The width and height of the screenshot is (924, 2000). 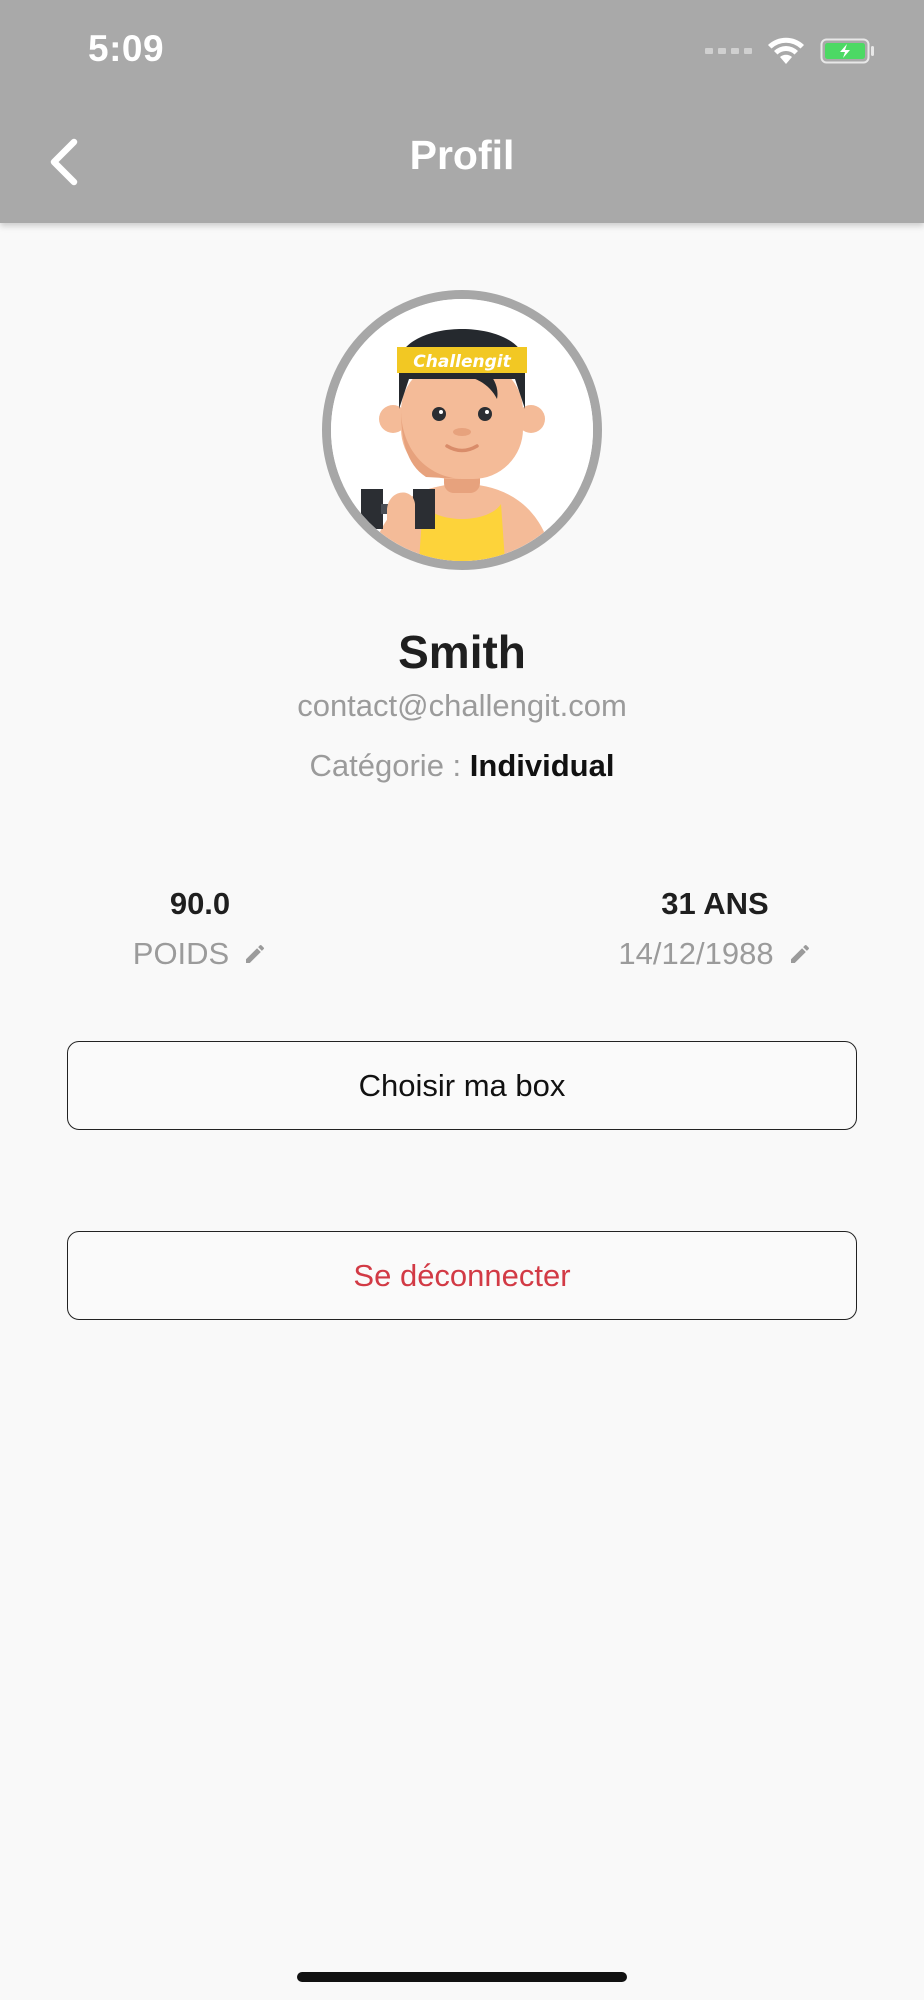 What do you see at coordinates (389, 765) in the screenshot?
I see `category-label: Catégorie :` at bounding box center [389, 765].